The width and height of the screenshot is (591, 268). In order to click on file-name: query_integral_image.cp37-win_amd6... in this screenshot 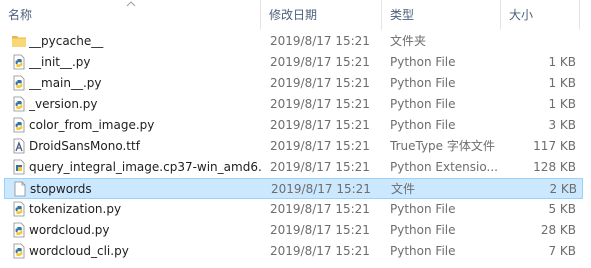, I will do `click(145, 167)`.